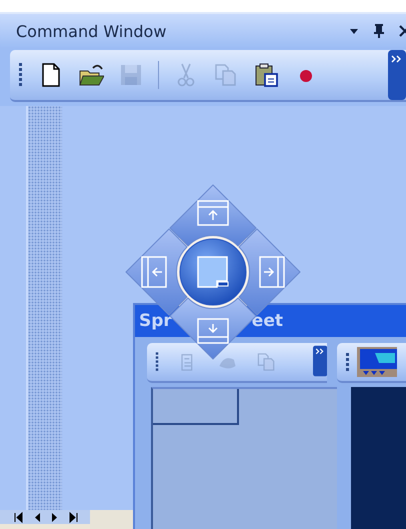 Image resolution: width=406 pixels, height=529 pixels. Describe the element at coordinates (45, 517) in the screenshot. I see `sheet-navigation-icon` at that location.